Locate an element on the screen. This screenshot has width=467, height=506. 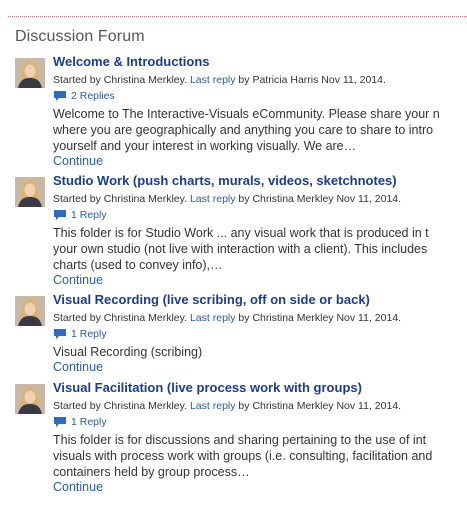
topic-title-link: Welcome & Introductions is located at coordinates (260, 62).